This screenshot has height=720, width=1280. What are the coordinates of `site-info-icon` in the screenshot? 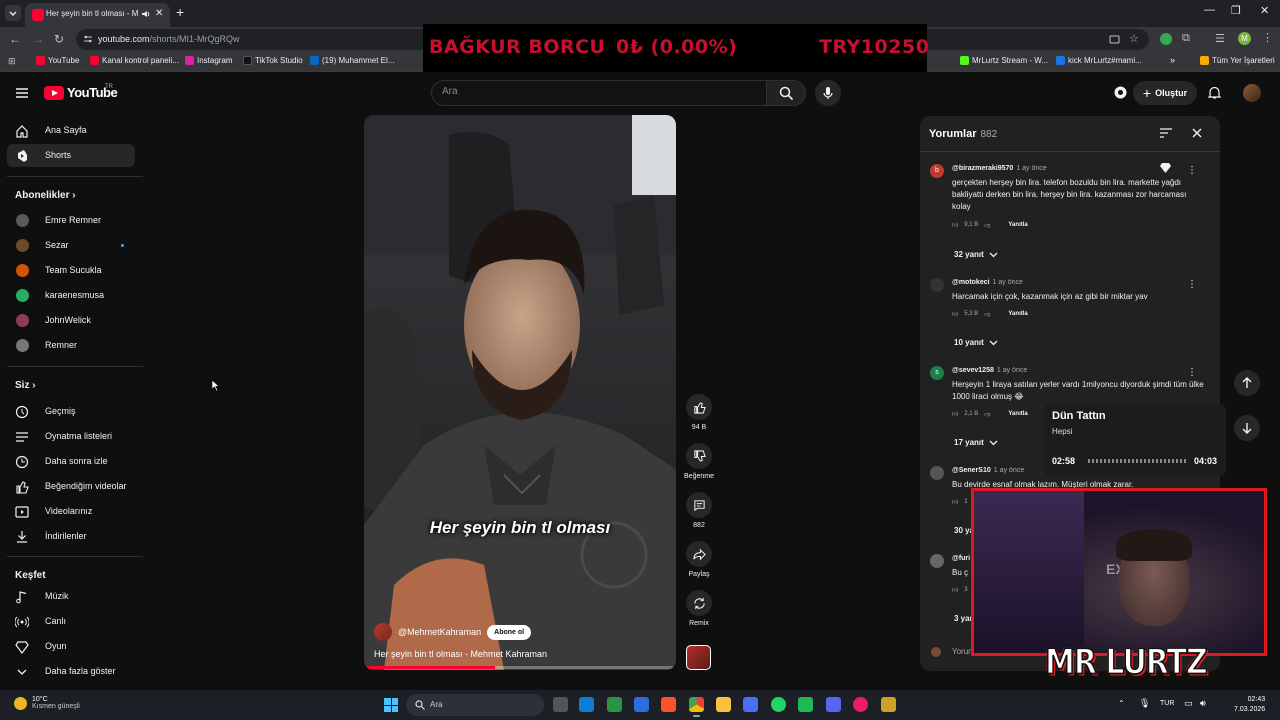 It's located at (88, 39).